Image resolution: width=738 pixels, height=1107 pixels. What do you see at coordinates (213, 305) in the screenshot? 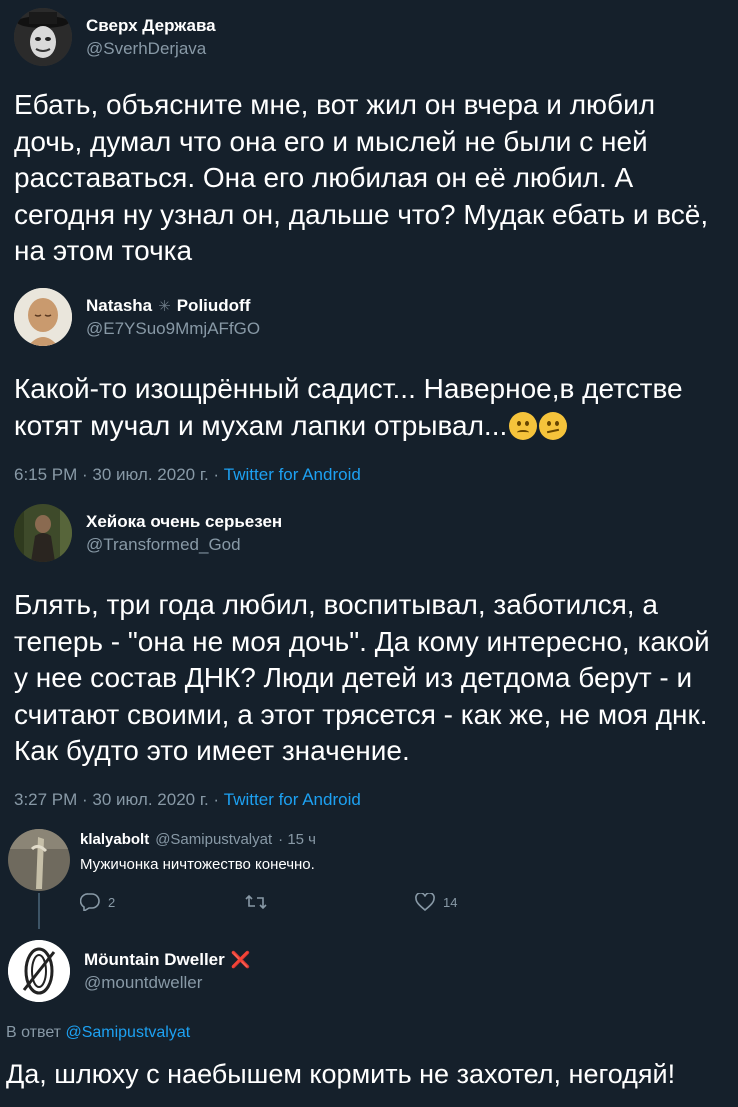
I see `display-name-last: Poliudoff` at bounding box center [213, 305].